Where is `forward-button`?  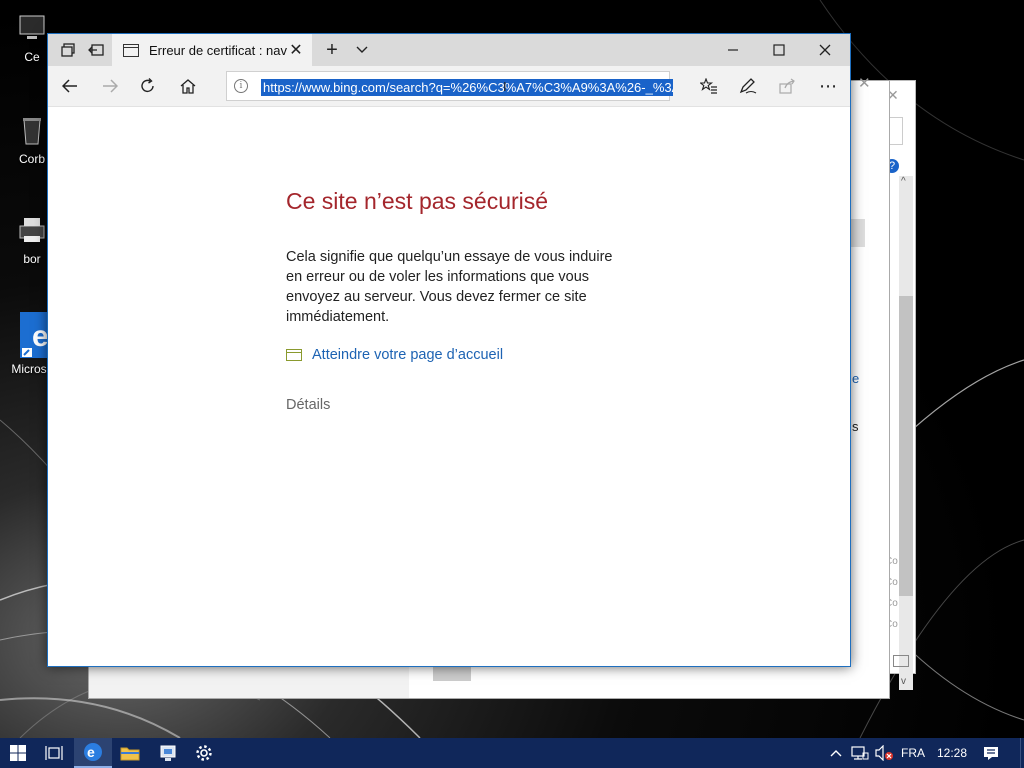
forward-button is located at coordinates (110, 86).